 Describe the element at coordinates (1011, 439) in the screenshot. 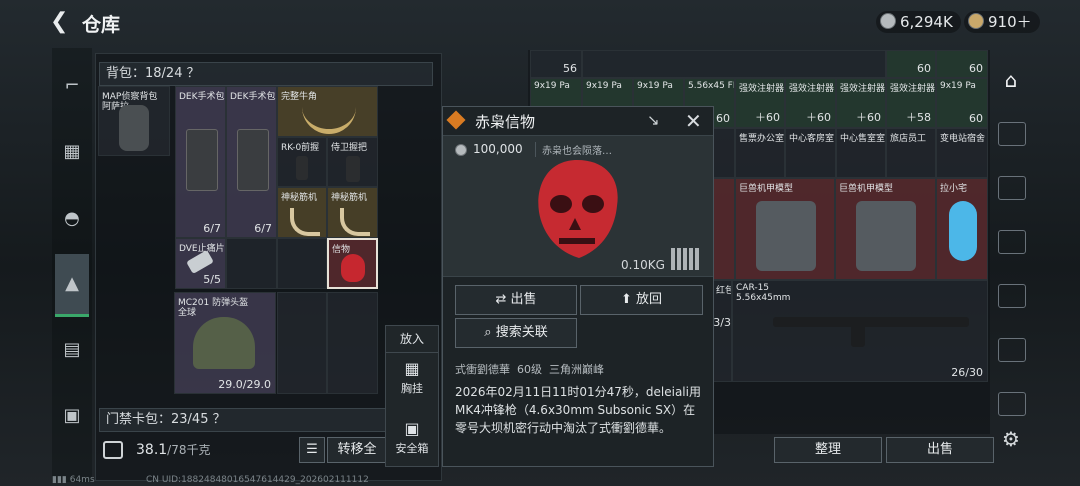

I see `settings-gear-icon: ⚙` at that location.